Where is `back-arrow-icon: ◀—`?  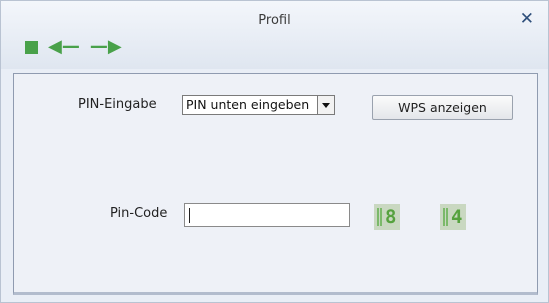
back-arrow-icon: ◀— is located at coordinates (64, 47).